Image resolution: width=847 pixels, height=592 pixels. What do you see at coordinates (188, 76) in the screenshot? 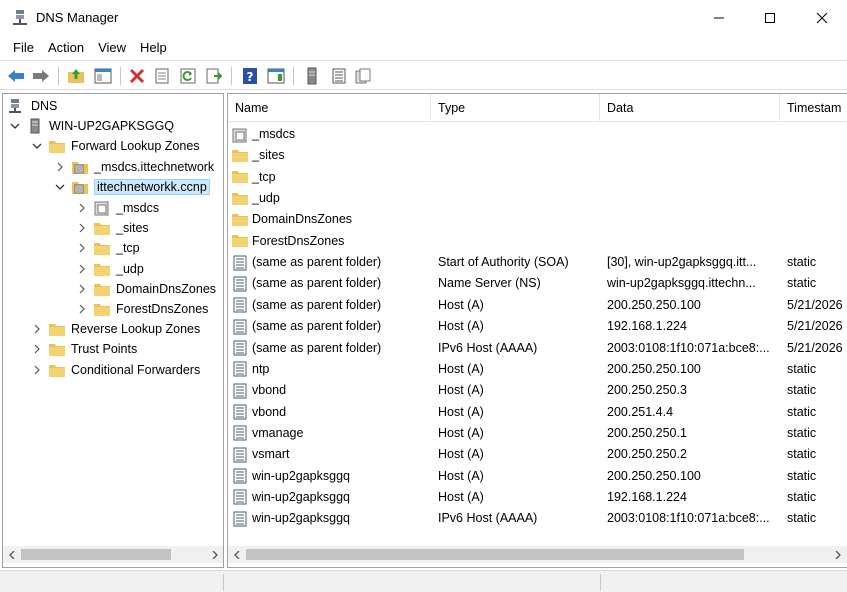
I see `refresh-icon` at bounding box center [188, 76].